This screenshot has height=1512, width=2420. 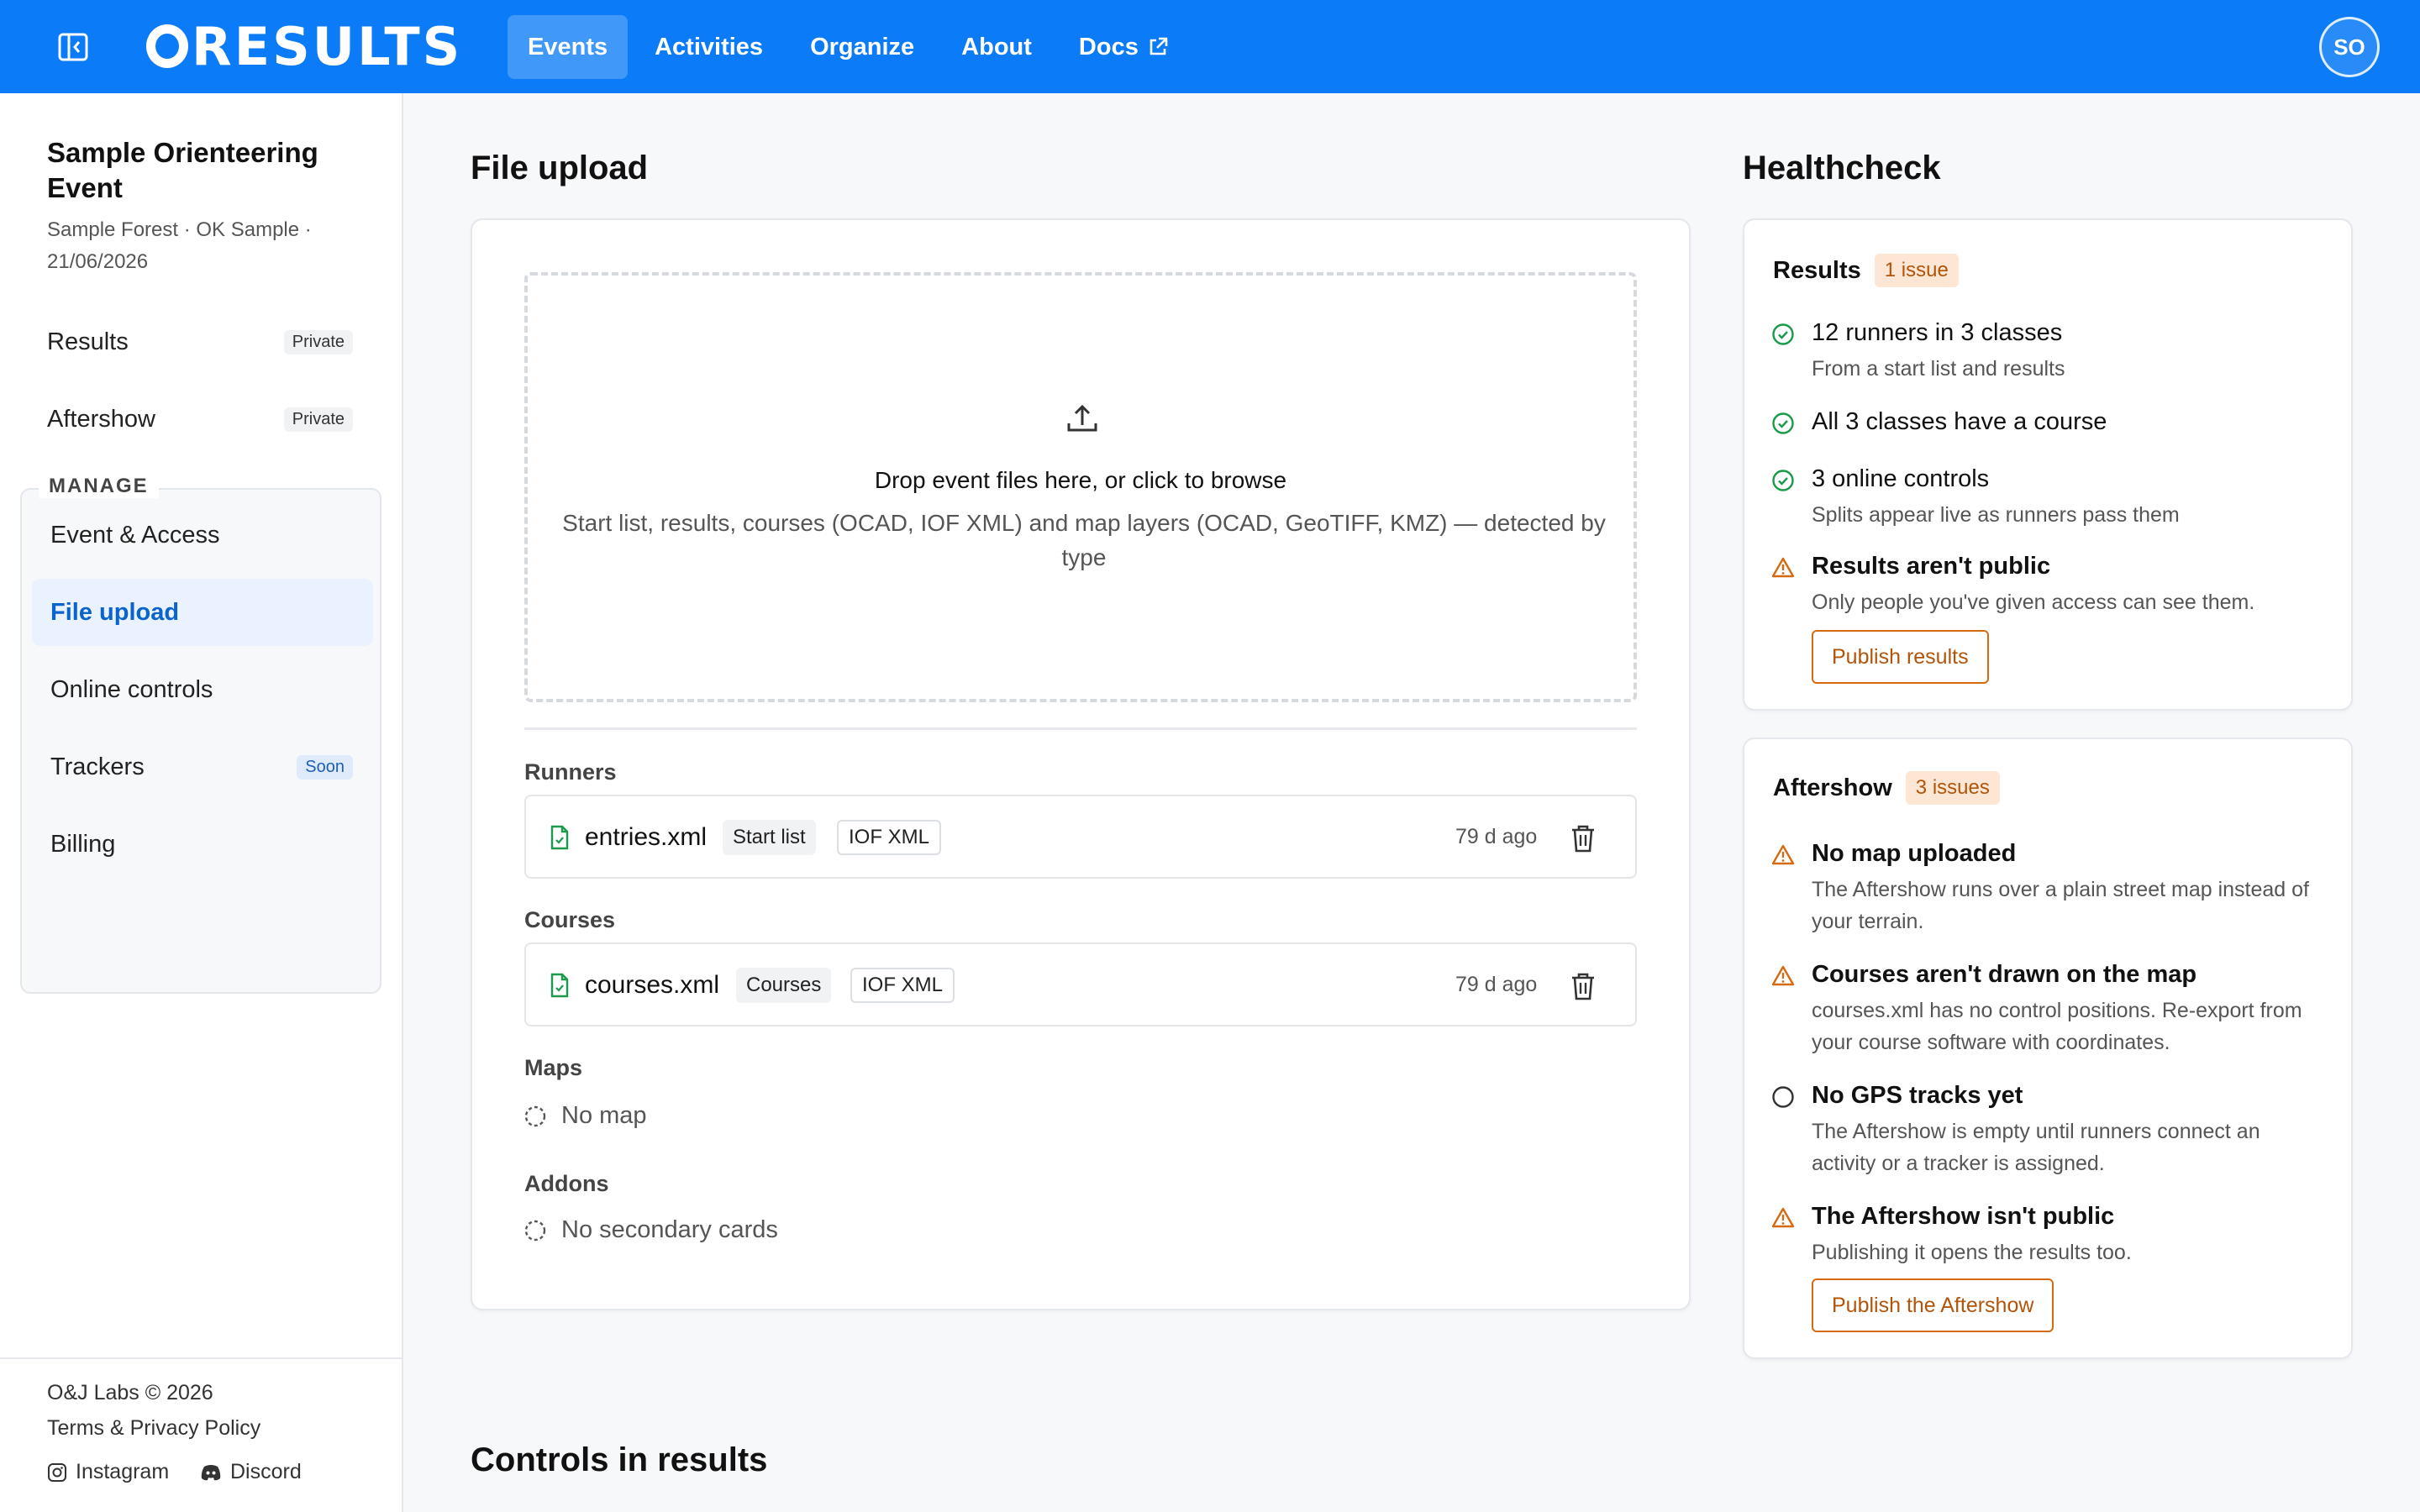 What do you see at coordinates (1937, 332) in the screenshot?
I see `health-item-title: 12 runners in 3 classes` at bounding box center [1937, 332].